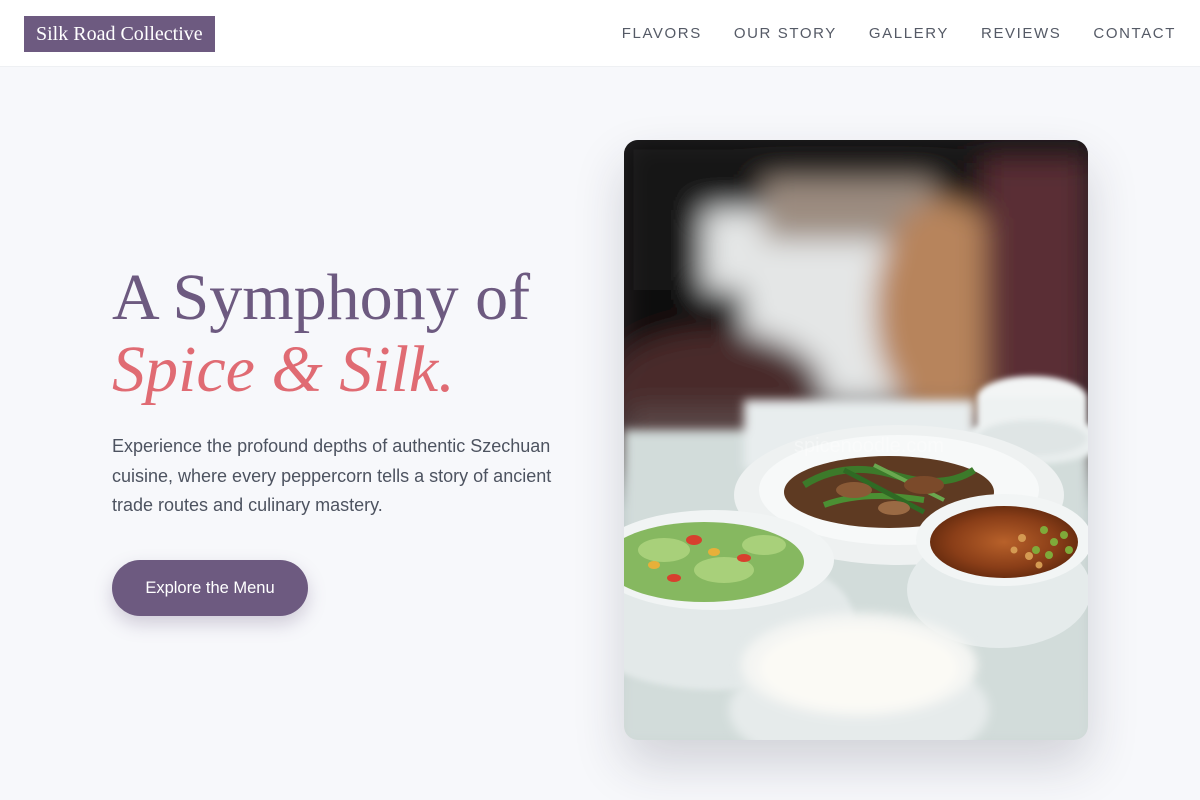  I want to click on nav-link-flavors: FLAVORS, so click(662, 33).